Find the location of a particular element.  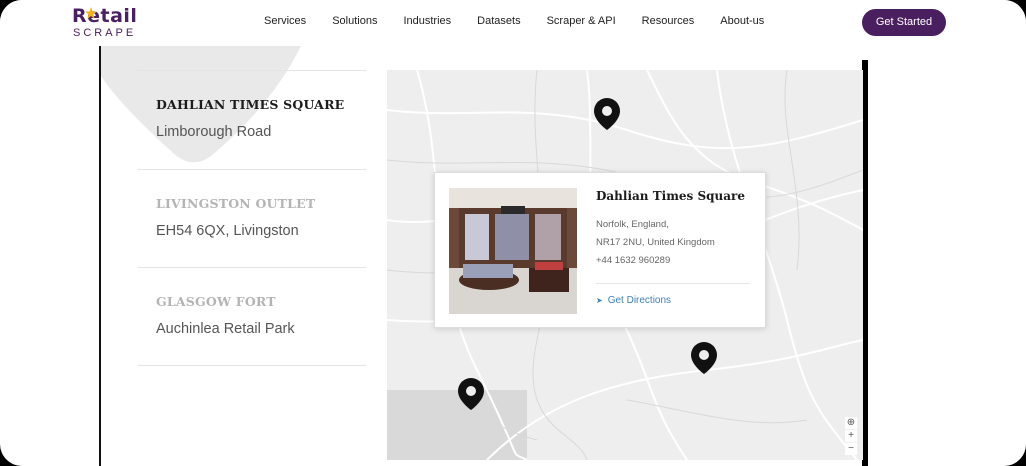

store-item: DAHLIAN TIMES SQUARE Limborough Road is located at coordinates (252, 120).